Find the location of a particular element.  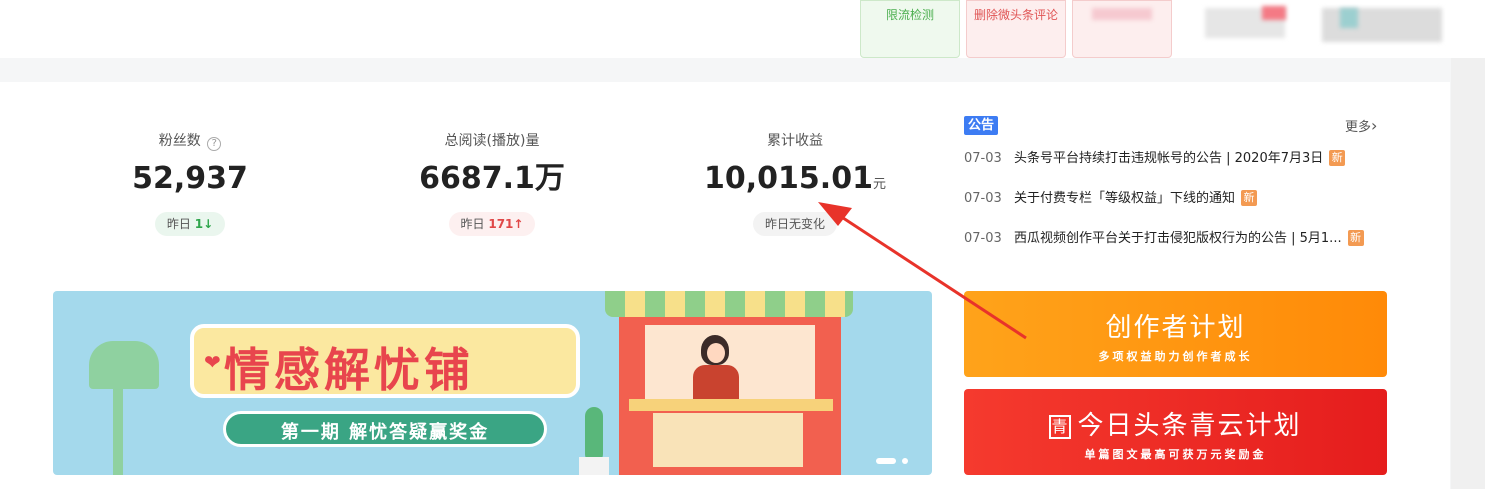

top-bar: 限流检测 删除微头条评论 is located at coordinates (742, 29).